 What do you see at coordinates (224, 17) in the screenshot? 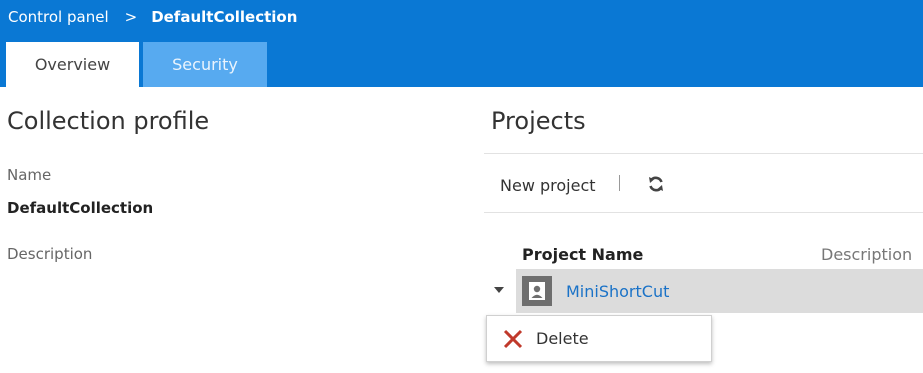
I see `breadcrumb-current: DefaultCollection` at bounding box center [224, 17].